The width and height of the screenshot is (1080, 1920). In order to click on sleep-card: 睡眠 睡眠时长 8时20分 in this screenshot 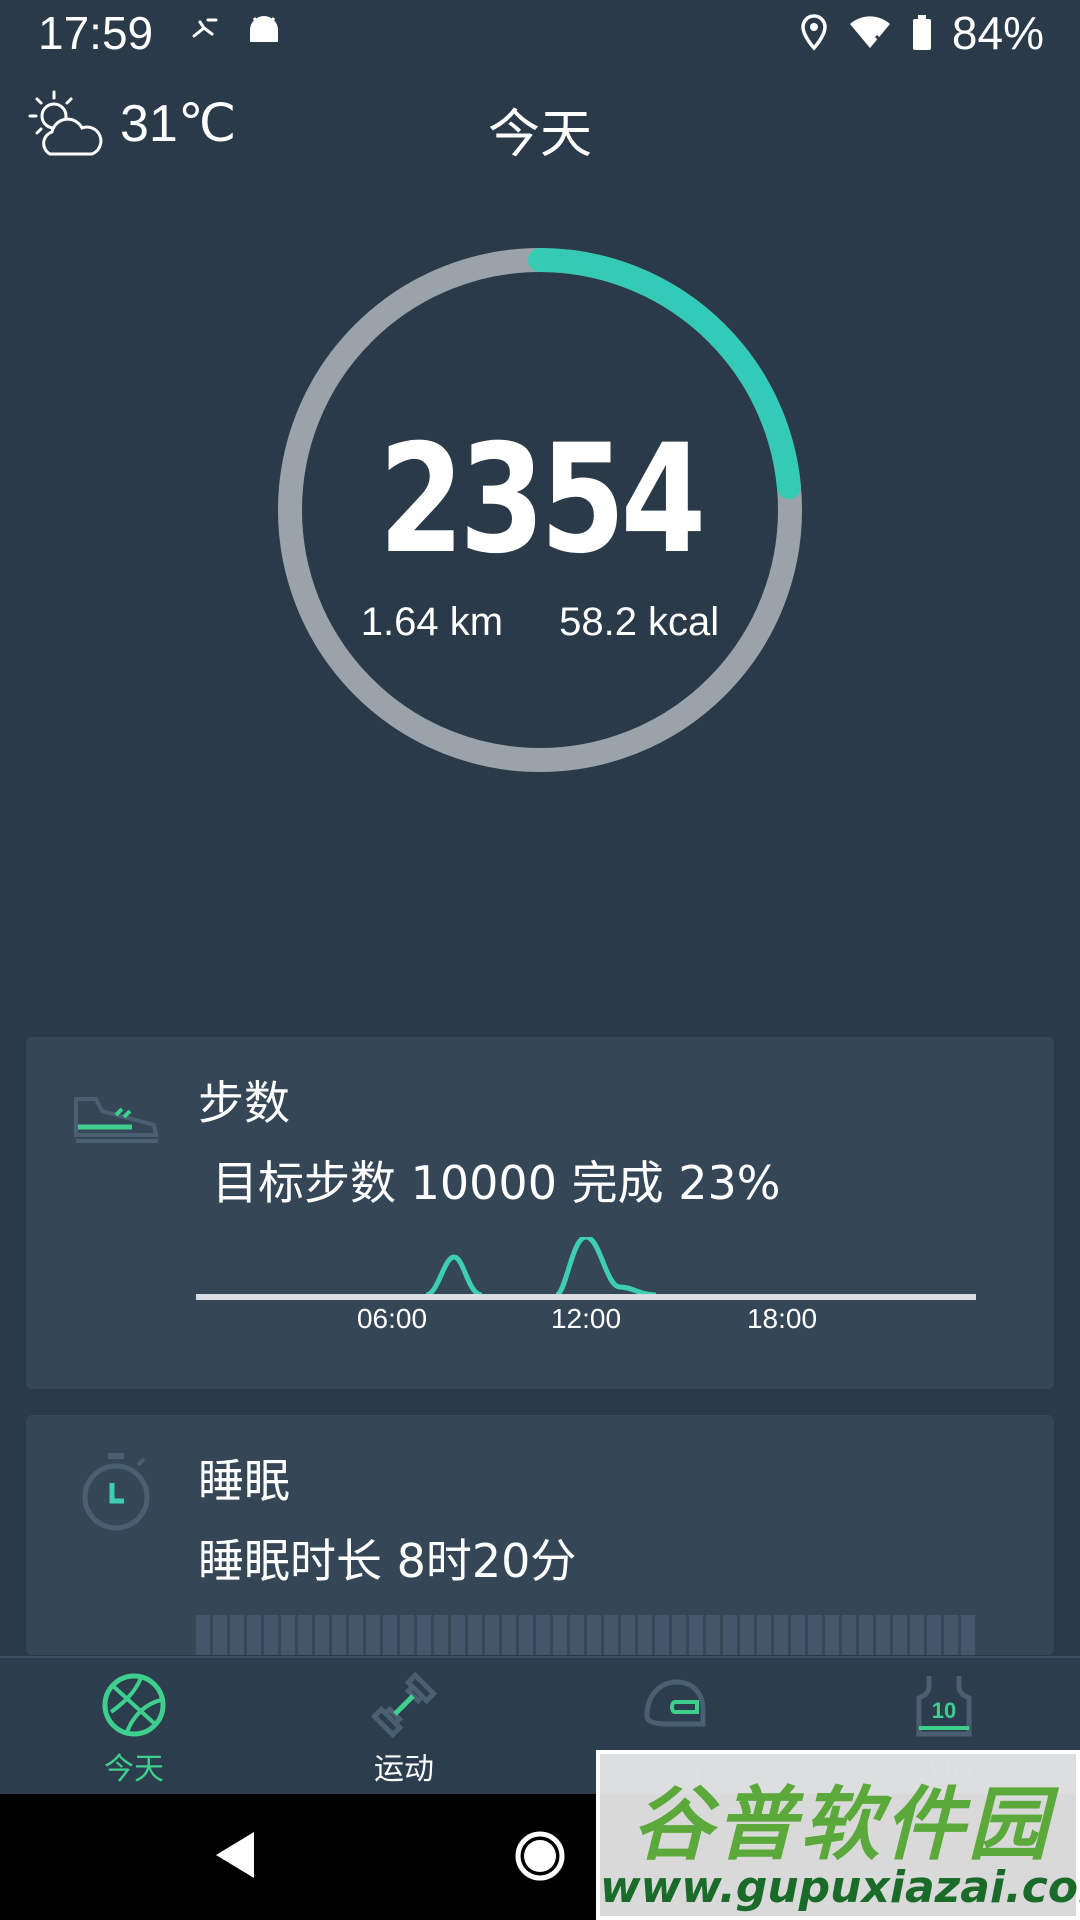, I will do `click(540, 1535)`.